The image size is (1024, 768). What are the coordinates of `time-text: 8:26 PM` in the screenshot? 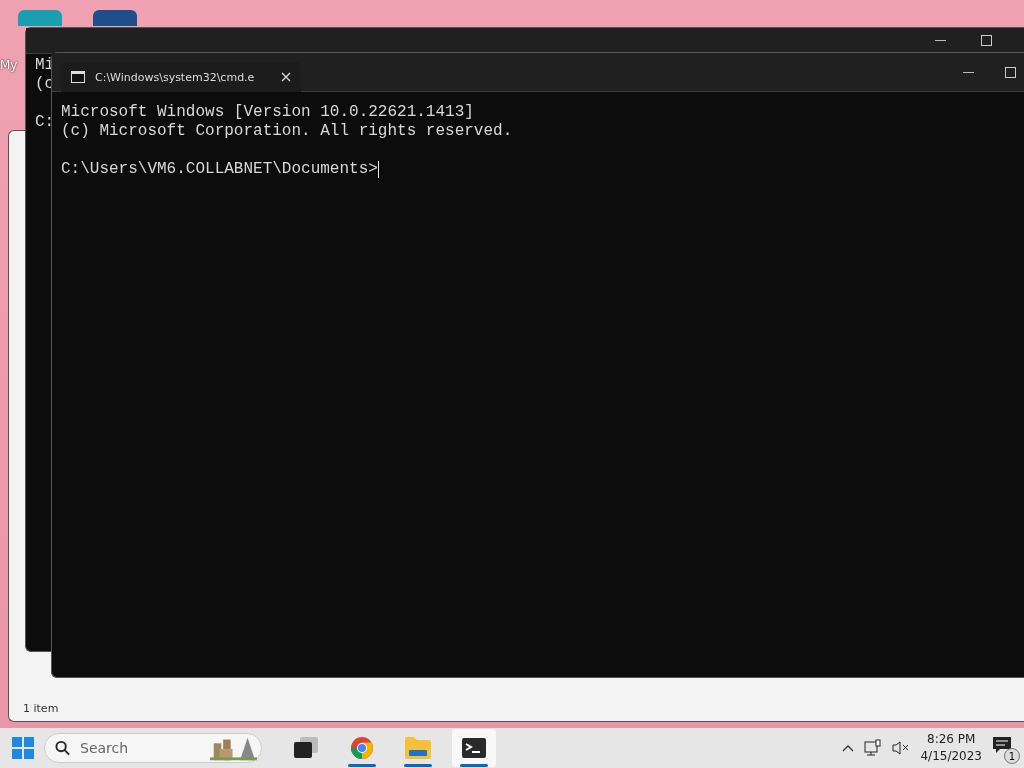 It's located at (951, 739).